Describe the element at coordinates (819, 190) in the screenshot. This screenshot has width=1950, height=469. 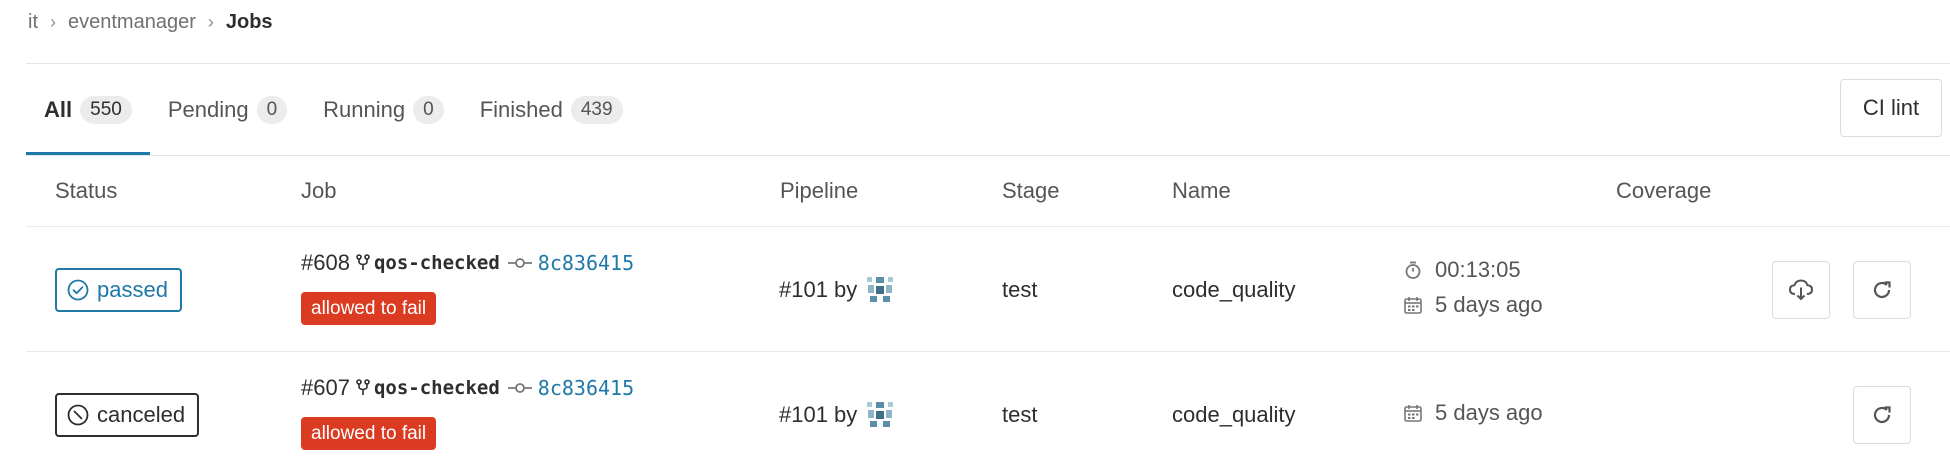
I see `column-header-pipeline: Pipeline` at that location.